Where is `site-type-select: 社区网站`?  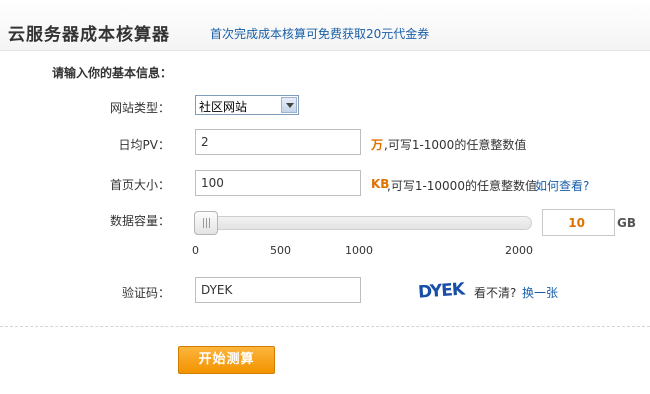 site-type-select: 社区网站 is located at coordinates (247, 105).